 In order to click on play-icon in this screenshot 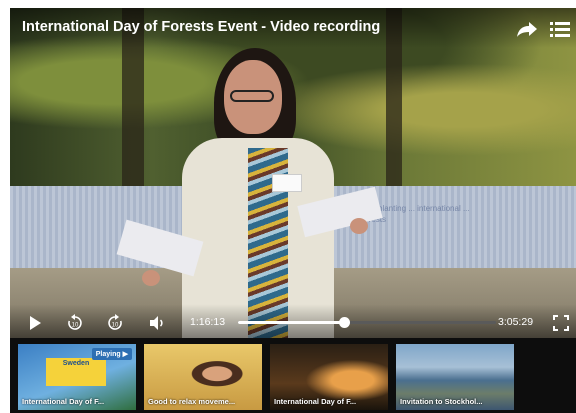, I will do `click(35, 323)`.